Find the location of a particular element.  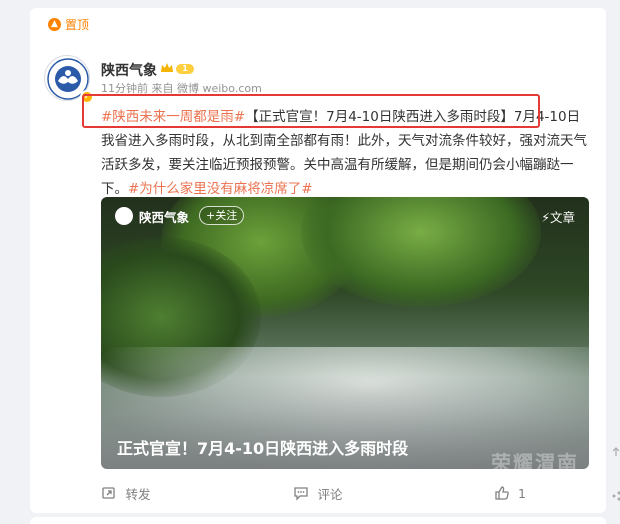

like-count: 1 is located at coordinates (522, 493).